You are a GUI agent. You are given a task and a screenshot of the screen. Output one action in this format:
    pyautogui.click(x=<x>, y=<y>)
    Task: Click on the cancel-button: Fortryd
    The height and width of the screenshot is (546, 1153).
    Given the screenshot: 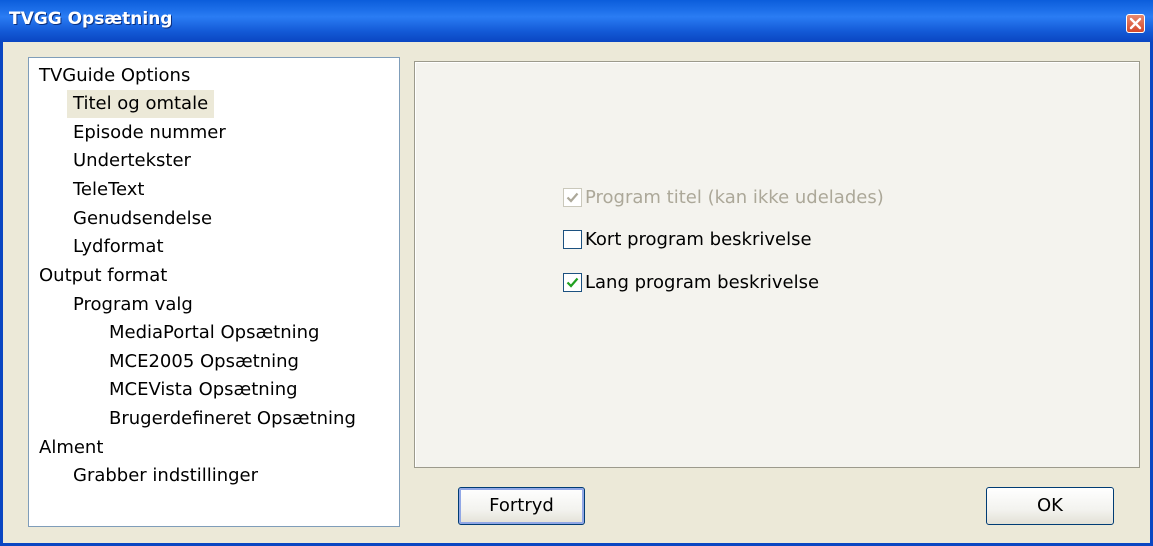 What is the action you would take?
    pyautogui.click(x=521, y=506)
    